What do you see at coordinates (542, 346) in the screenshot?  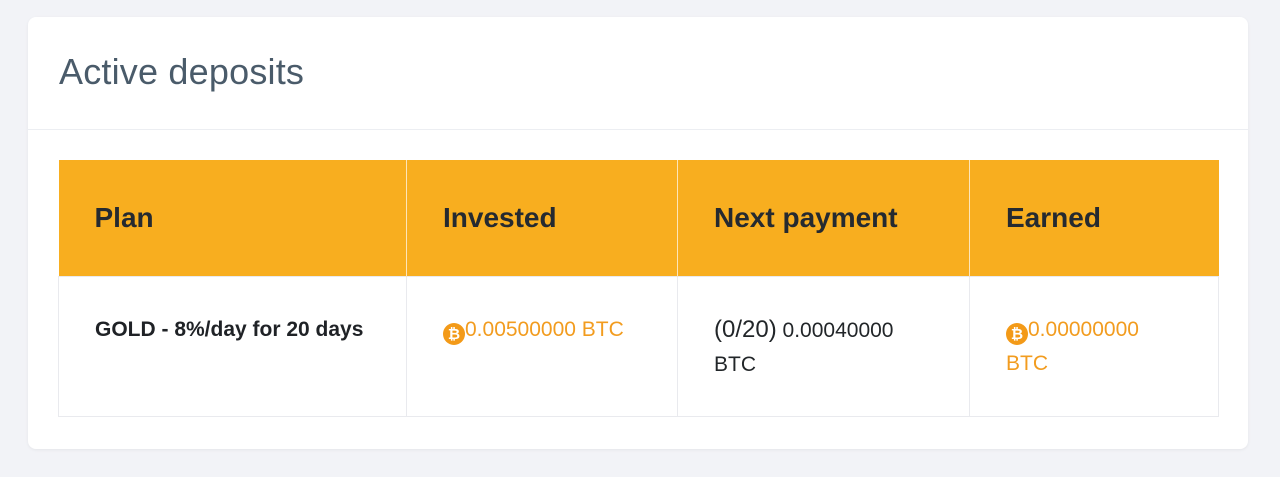 I see `invested-cell: ₿ 0.00500000 BTC` at bounding box center [542, 346].